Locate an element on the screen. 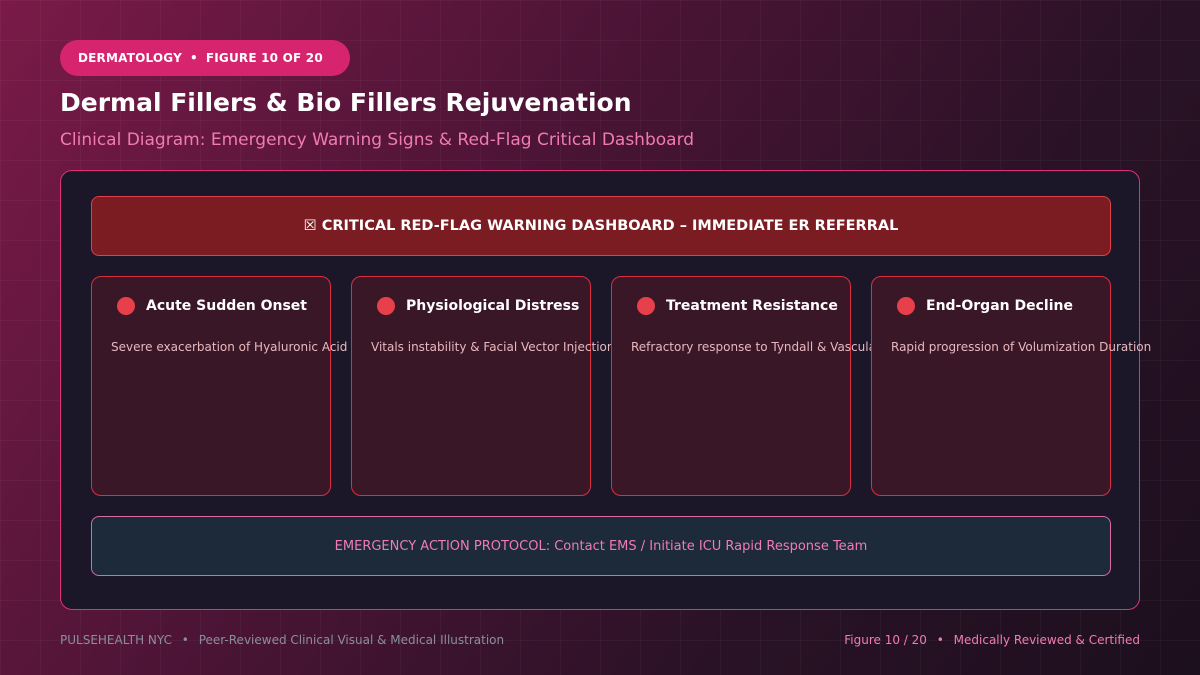  card-title: End-Organ Decline is located at coordinates (999, 306).